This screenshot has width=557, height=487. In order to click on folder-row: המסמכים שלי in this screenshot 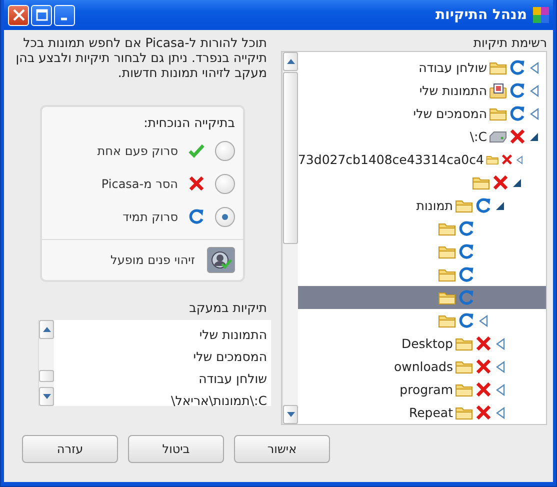, I will do `click(422, 113)`.